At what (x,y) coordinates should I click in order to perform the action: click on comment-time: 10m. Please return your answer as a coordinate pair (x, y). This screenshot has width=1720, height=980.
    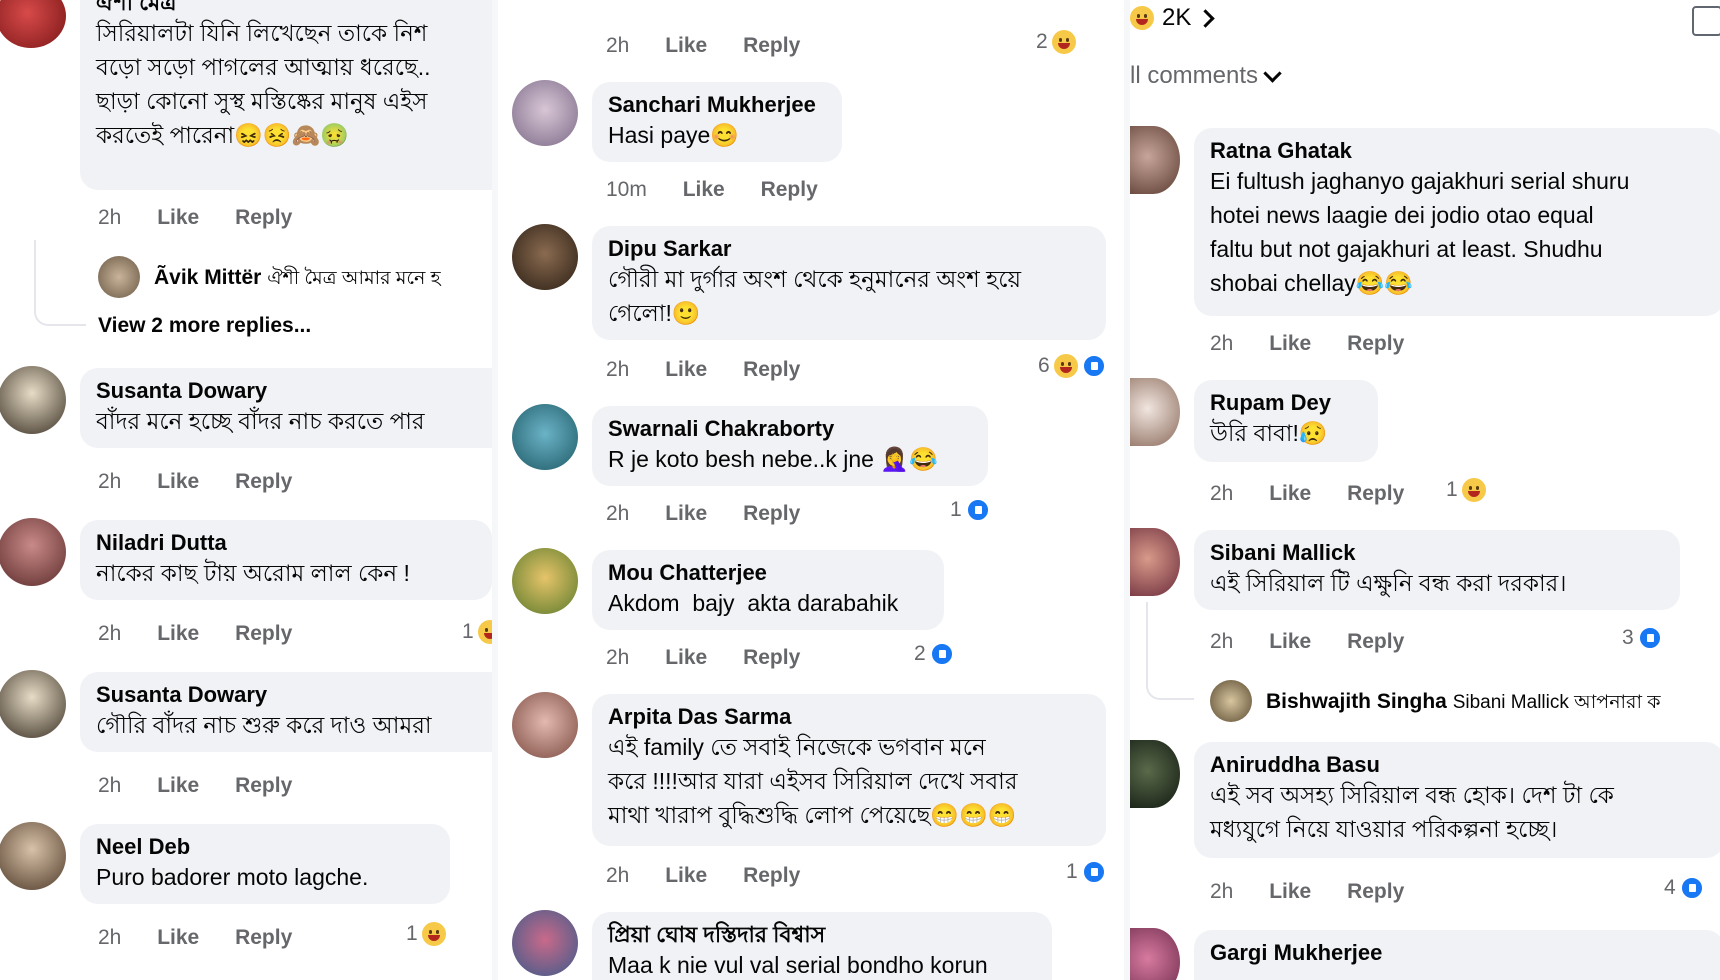
    Looking at the image, I should click on (626, 189).